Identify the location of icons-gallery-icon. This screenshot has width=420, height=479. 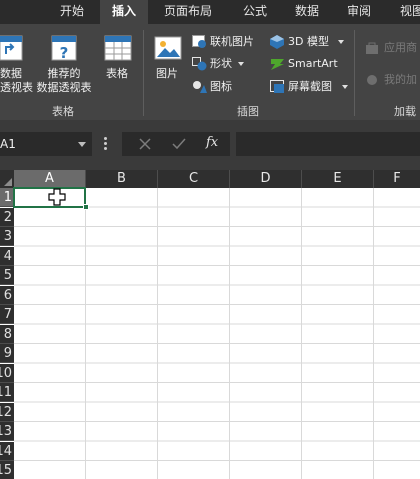
(200, 87).